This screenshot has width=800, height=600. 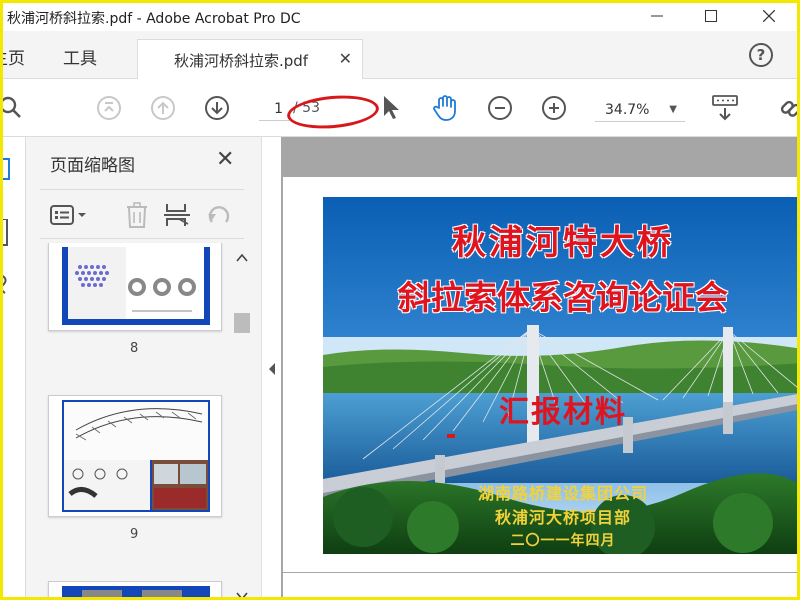 I want to click on rotate-icon, so click(x=219, y=214).